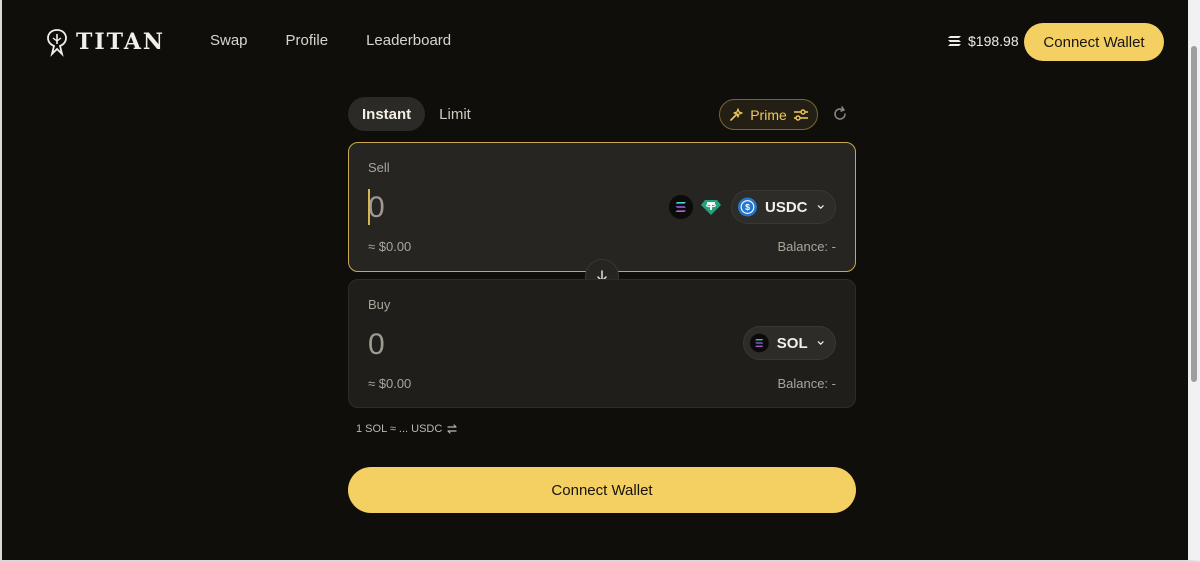  Describe the element at coordinates (121, 42) in the screenshot. I see `logo-text: TITAN` at that location.